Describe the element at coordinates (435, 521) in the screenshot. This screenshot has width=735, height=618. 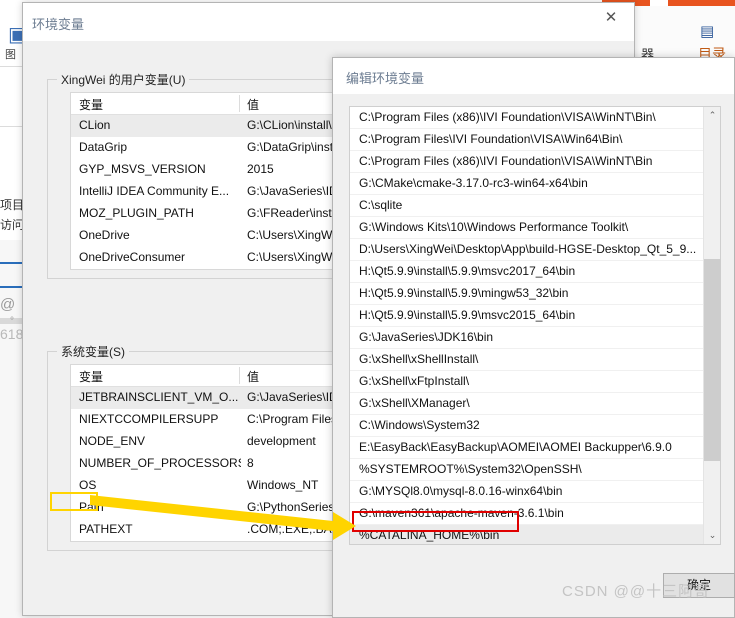
I see `highlight-box-catalina-home` at that location.